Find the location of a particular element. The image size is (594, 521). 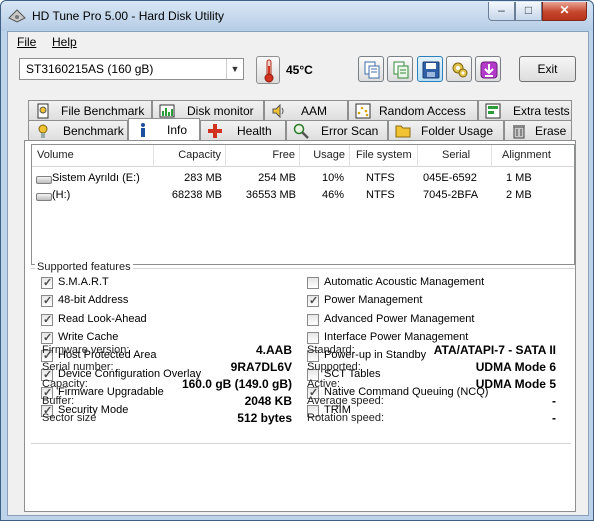

copy-all-button is located at coordinates (400, 69).